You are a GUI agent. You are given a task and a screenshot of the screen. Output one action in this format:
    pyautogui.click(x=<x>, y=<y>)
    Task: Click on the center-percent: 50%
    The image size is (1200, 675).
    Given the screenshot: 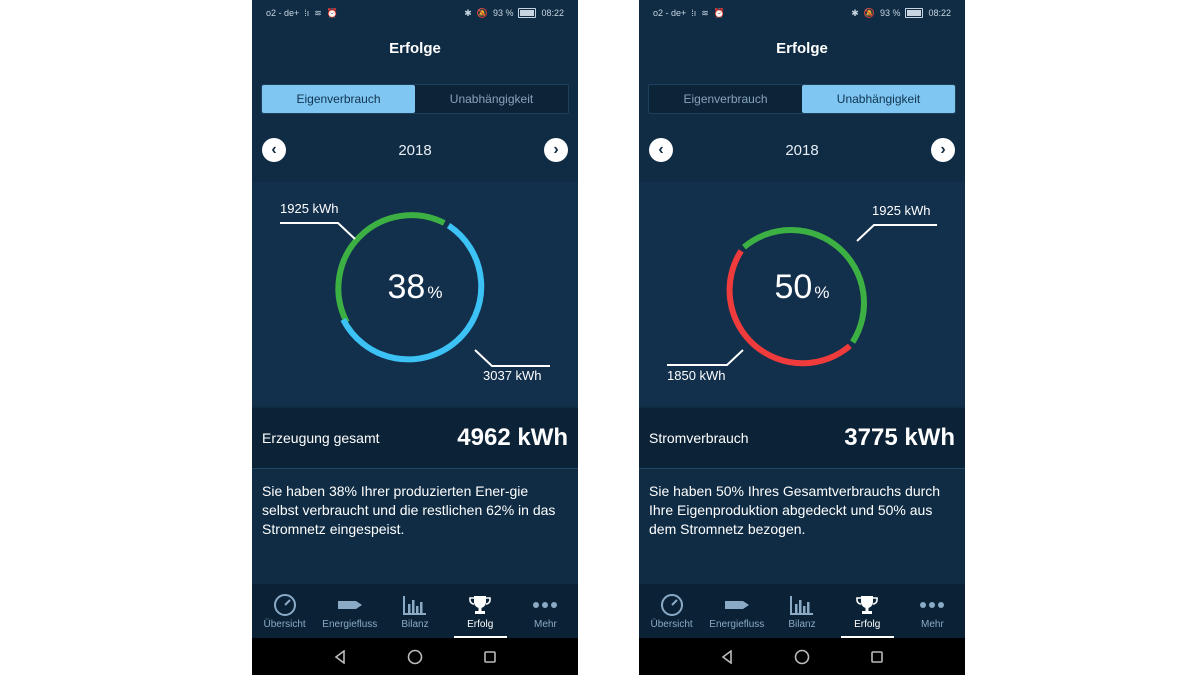 What is the action you would take?
    pyautogui.click(x=802, y=287)
    